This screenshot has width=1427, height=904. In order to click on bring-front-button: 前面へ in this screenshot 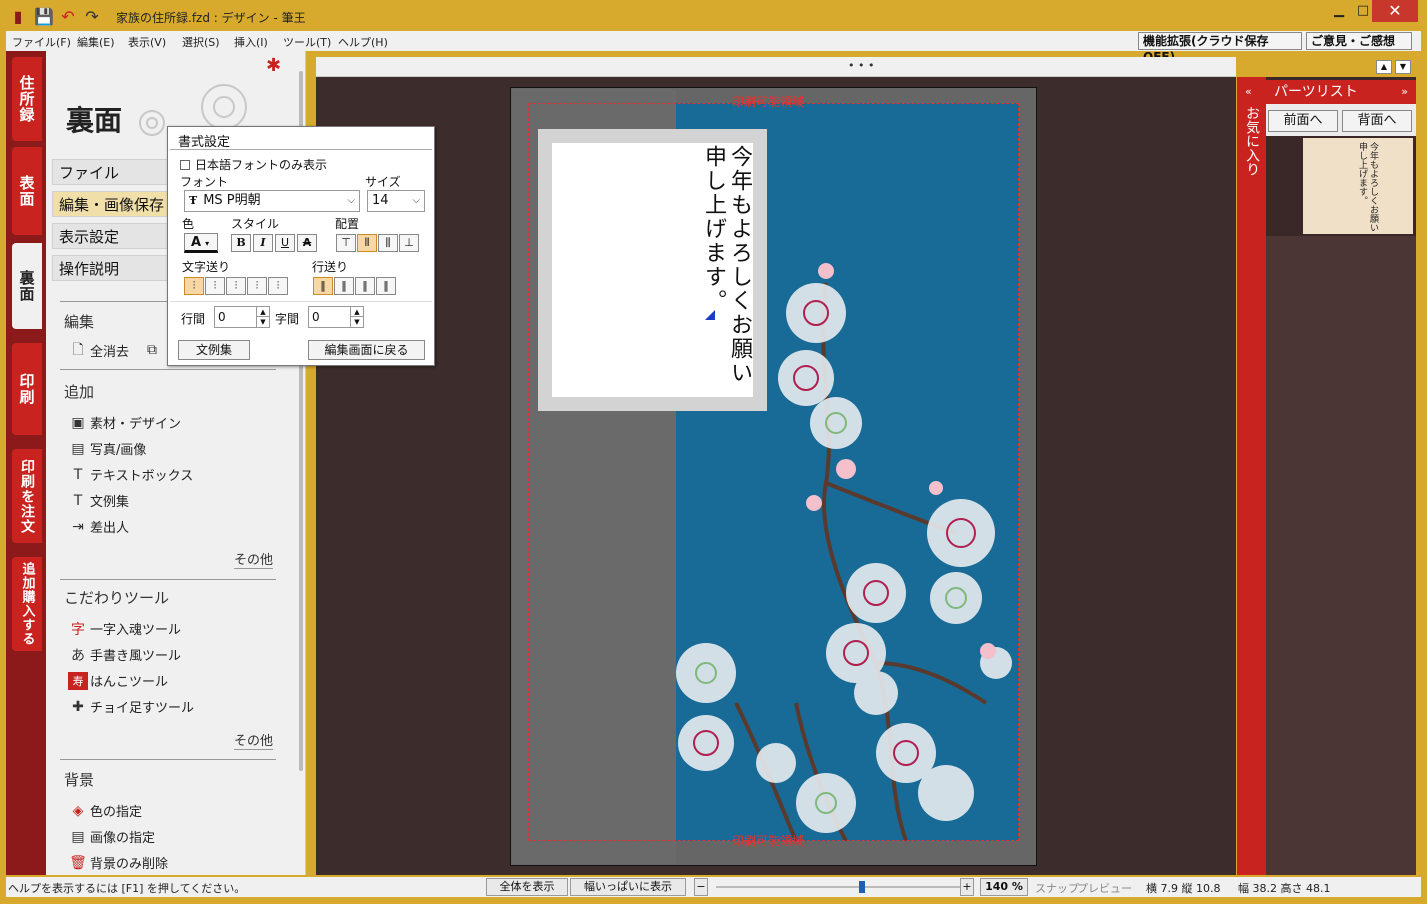, I will do `click(1303, 121)`.